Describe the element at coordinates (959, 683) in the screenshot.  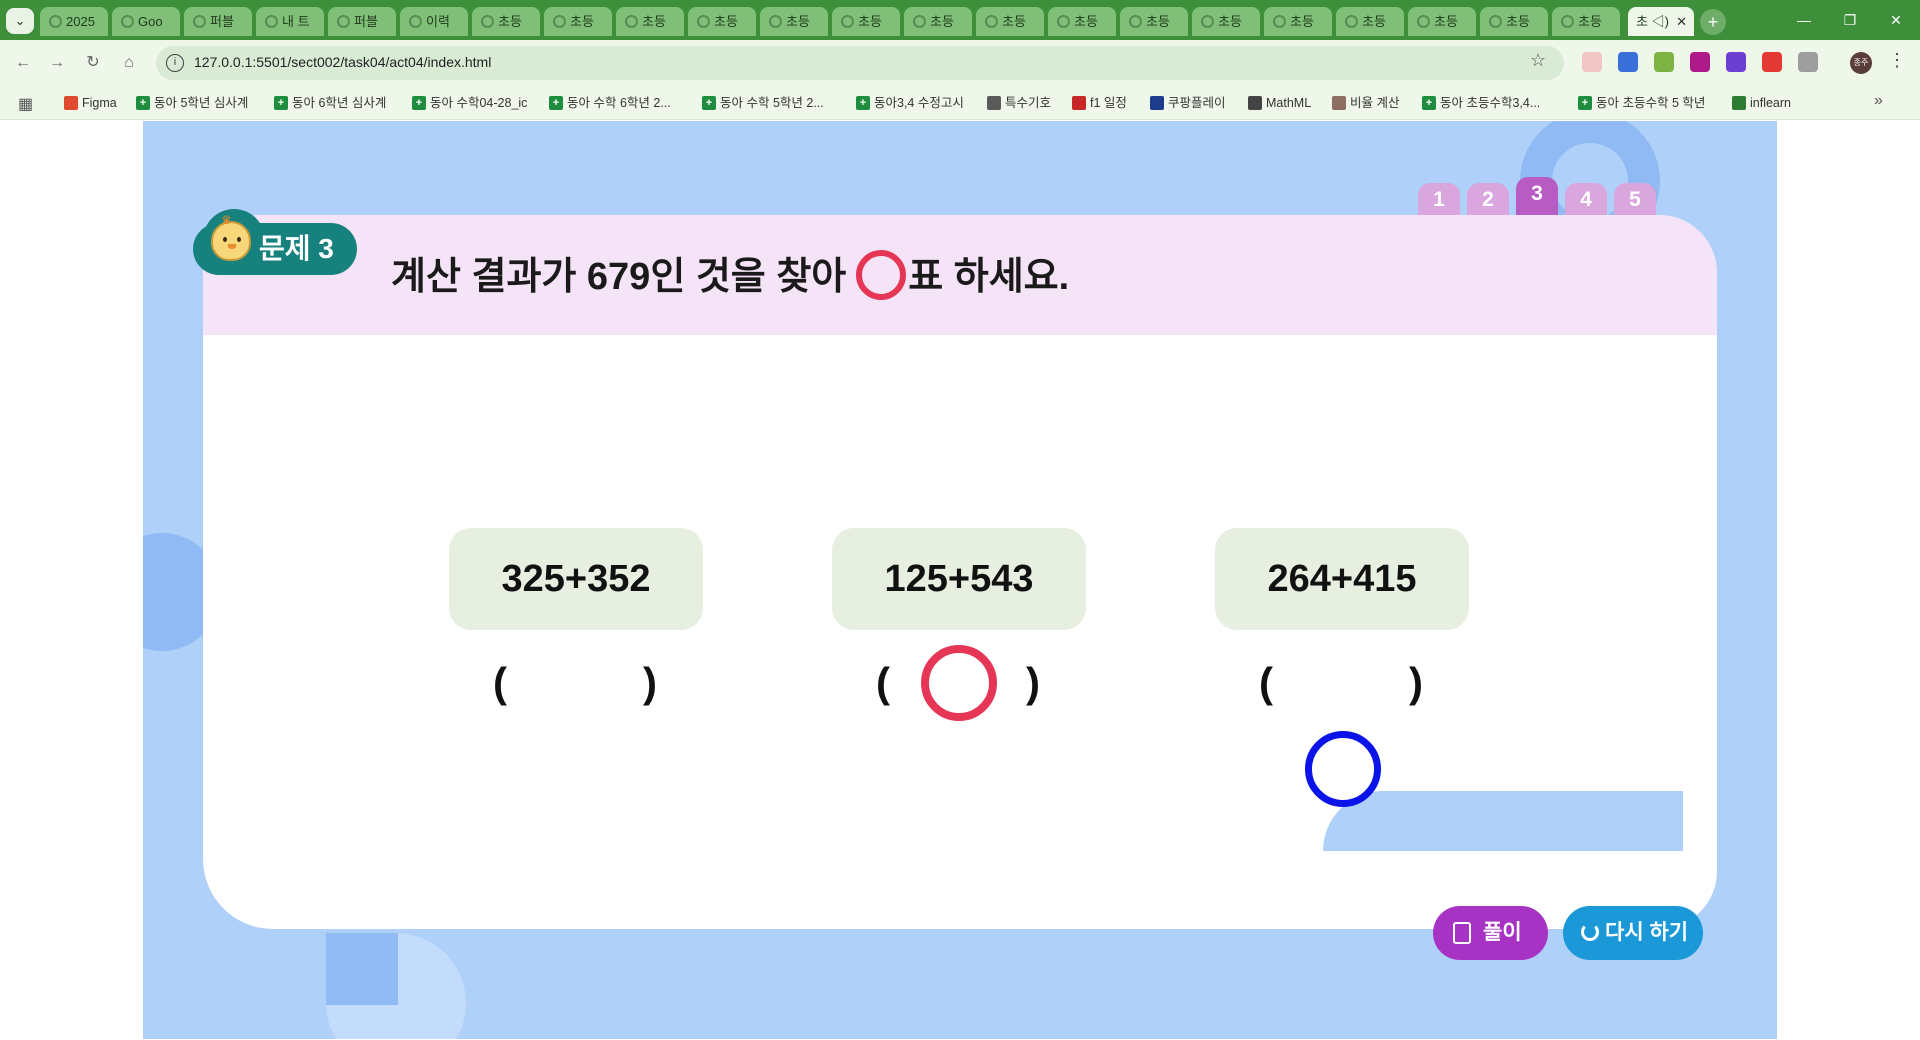
I see `option-2-answer-circle` at that location.